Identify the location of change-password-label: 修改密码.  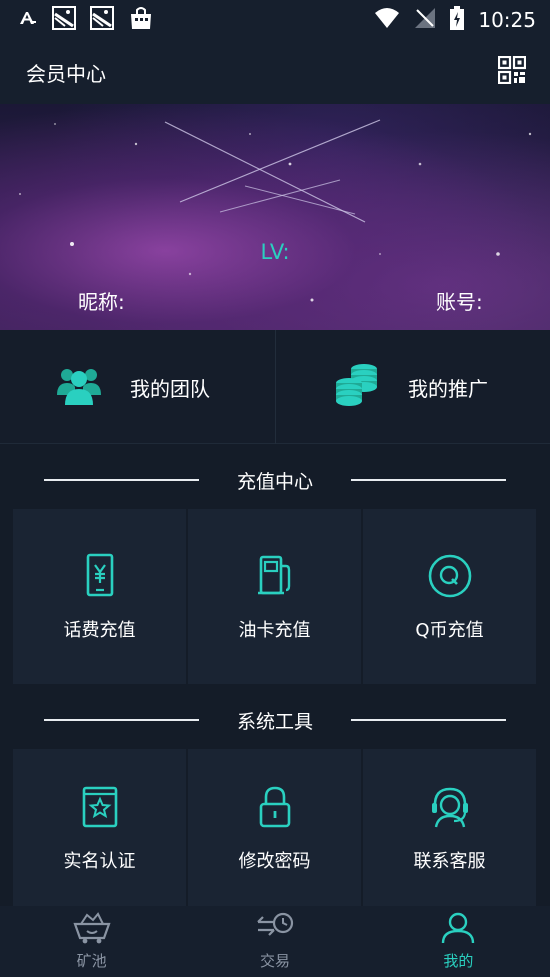
(274, 861).